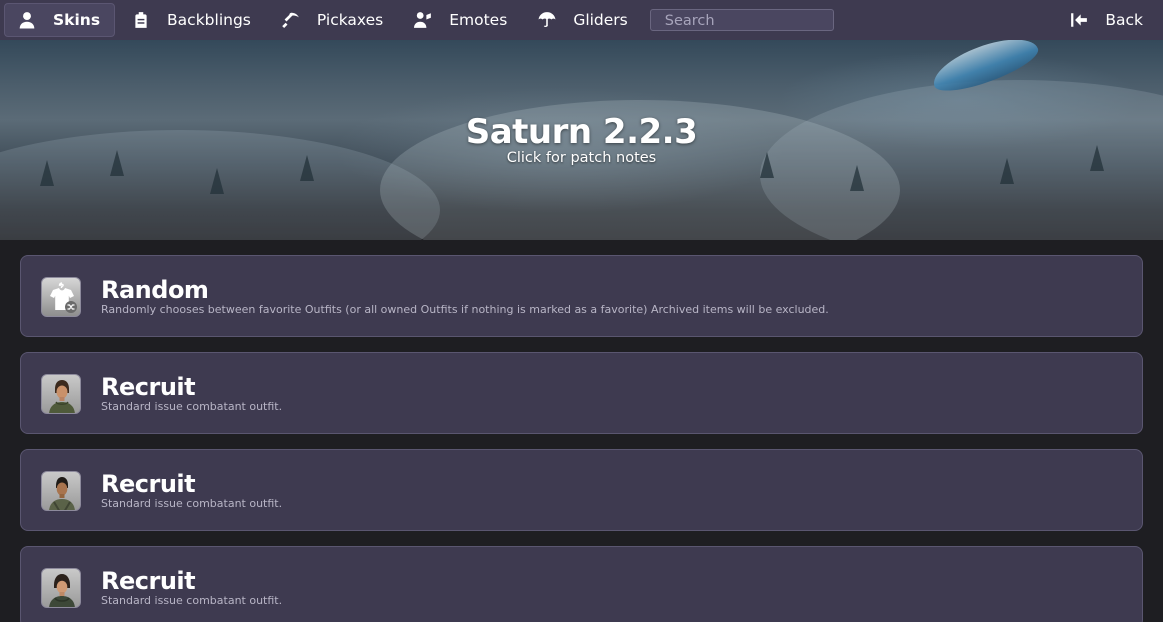  I want to click on nav-tab-label: Backblings, so click(209, 20).